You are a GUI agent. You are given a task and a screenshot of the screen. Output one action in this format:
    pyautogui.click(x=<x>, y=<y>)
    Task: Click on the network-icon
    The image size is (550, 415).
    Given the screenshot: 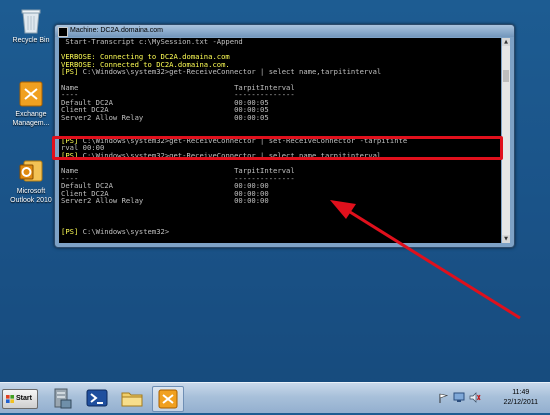 What is the action you would take?
    pyautogui.click(x=459, y=397)
    